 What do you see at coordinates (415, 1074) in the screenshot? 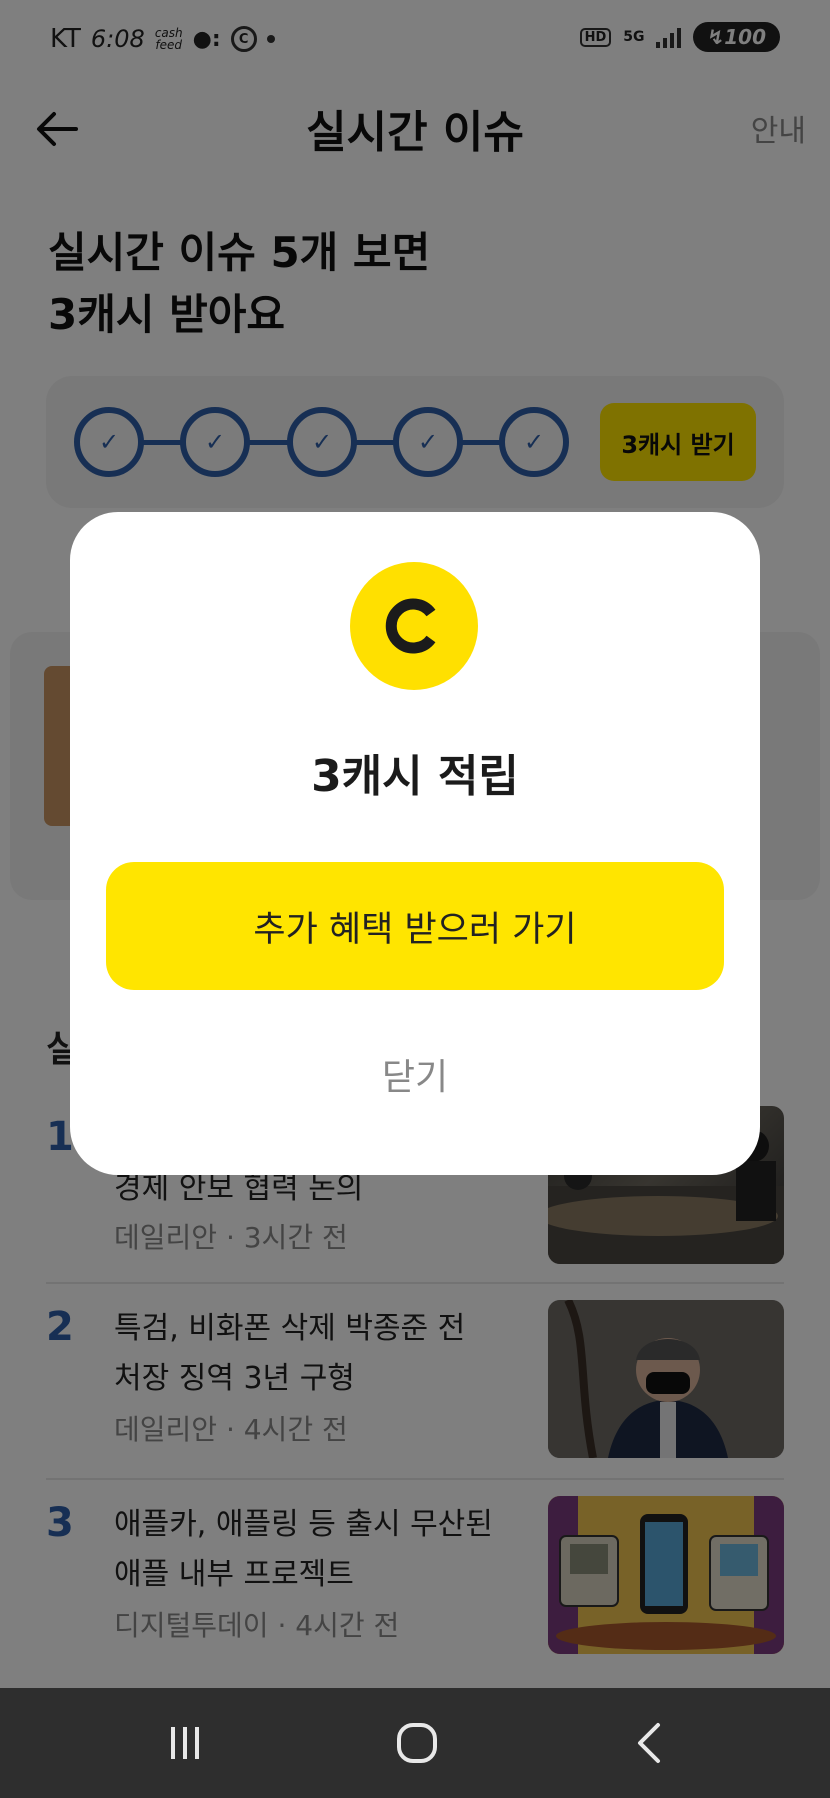
I see `close-button: 닫기` at bounding box center [415, 1074].